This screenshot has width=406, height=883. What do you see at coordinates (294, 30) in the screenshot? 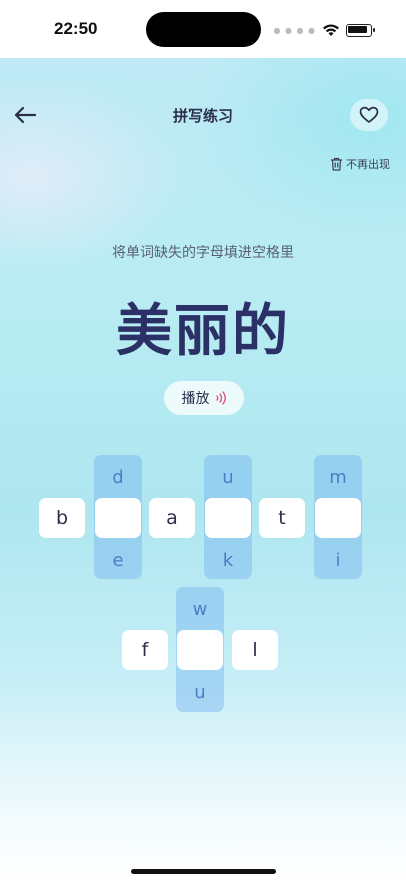
I see `signal-icon: ● ● ● ●` at bounding box center [294, 30].